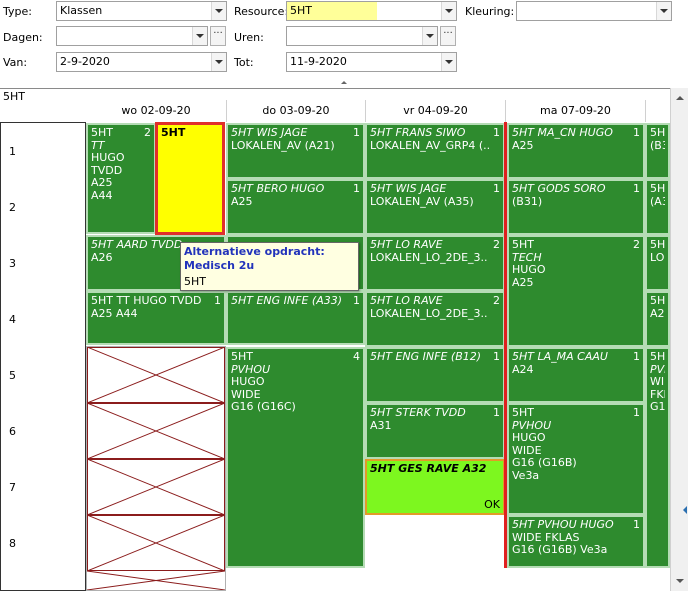  What do you see at coordinates (295, 457) in the screenshot?
I see `lesson-block: 4 5HT PVHOU HUGO WIDE G16 (G16C)` at bounding box center [295, 457].